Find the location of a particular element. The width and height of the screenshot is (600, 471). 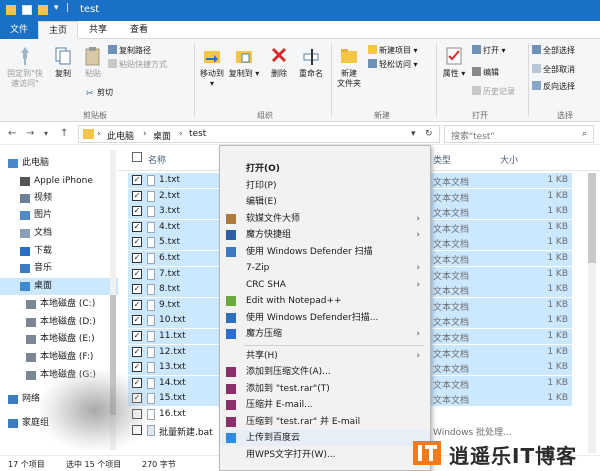

address-dropdown-icon: ▾ is located at coordinates (413, 134).